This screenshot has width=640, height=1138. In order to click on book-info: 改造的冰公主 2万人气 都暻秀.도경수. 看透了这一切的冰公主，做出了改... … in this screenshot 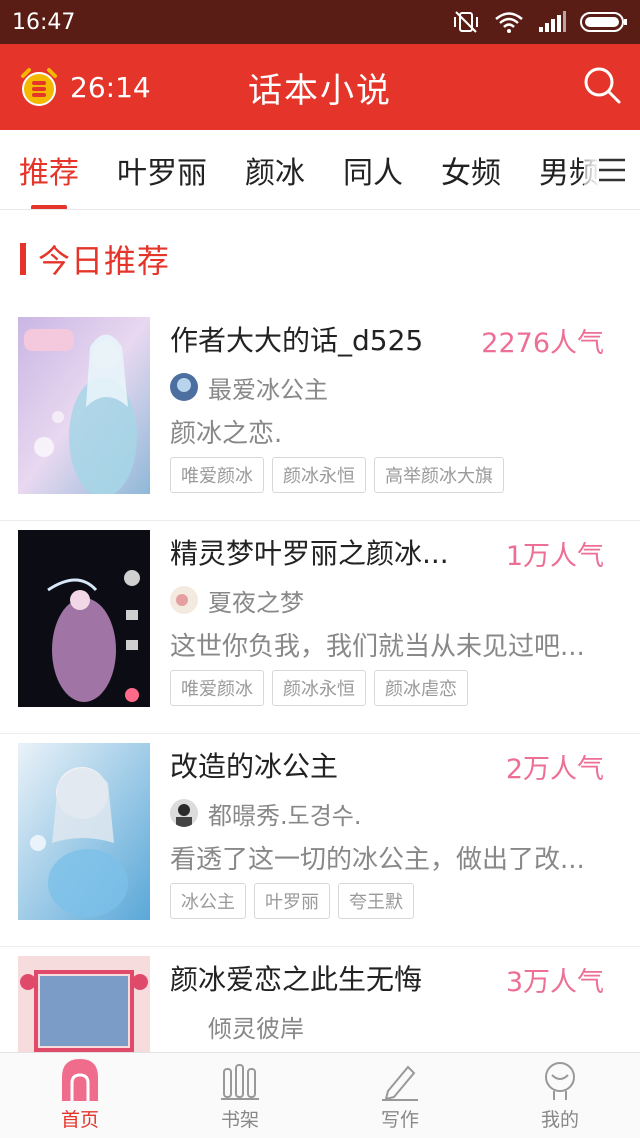, I will do `click(405, 844)`.